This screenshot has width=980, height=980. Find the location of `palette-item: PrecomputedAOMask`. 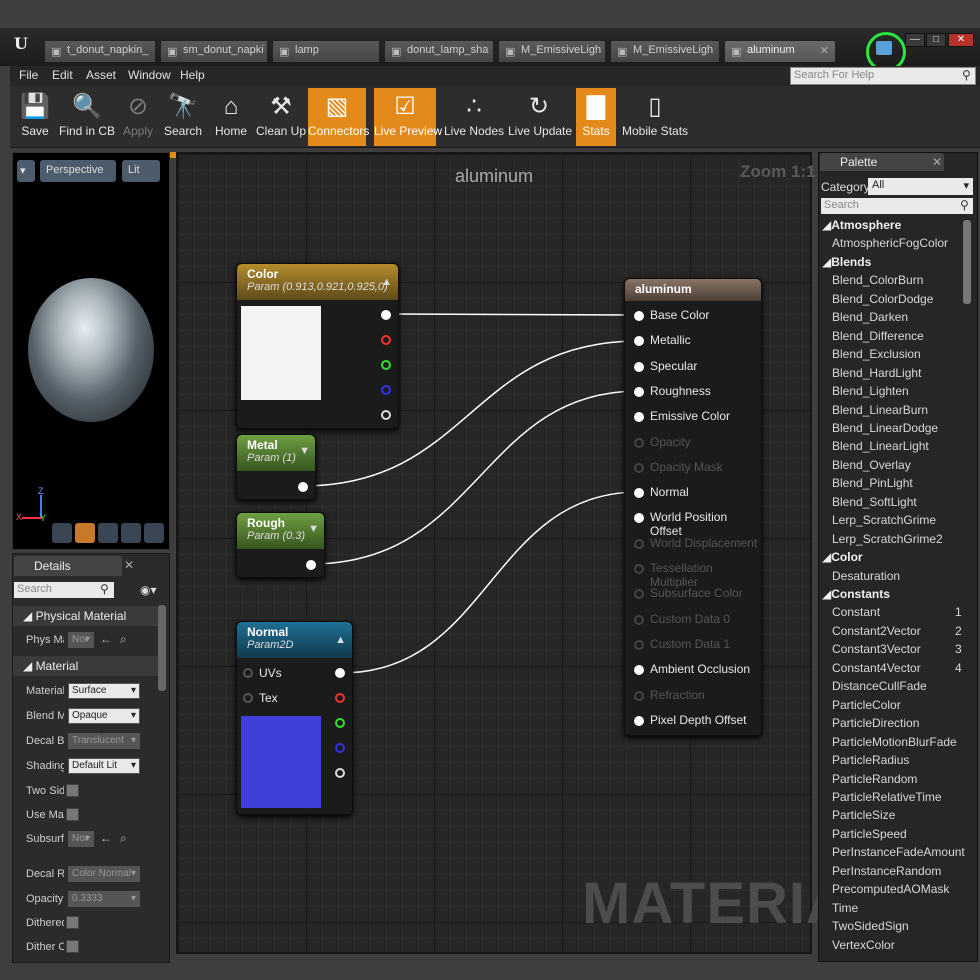

palette-item: PrecomputedAOMask is located at coordinates (890, 889).